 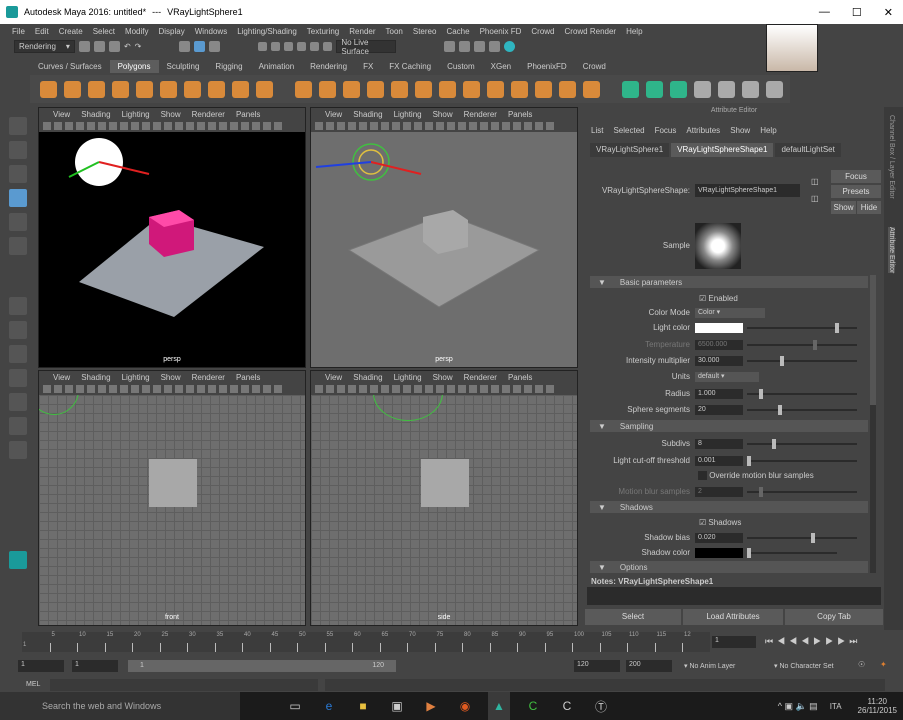 What do you see at coordinates (750, 89) in the screenshot?
I see `center-pivot-icon` at bounding box center [750, 89].